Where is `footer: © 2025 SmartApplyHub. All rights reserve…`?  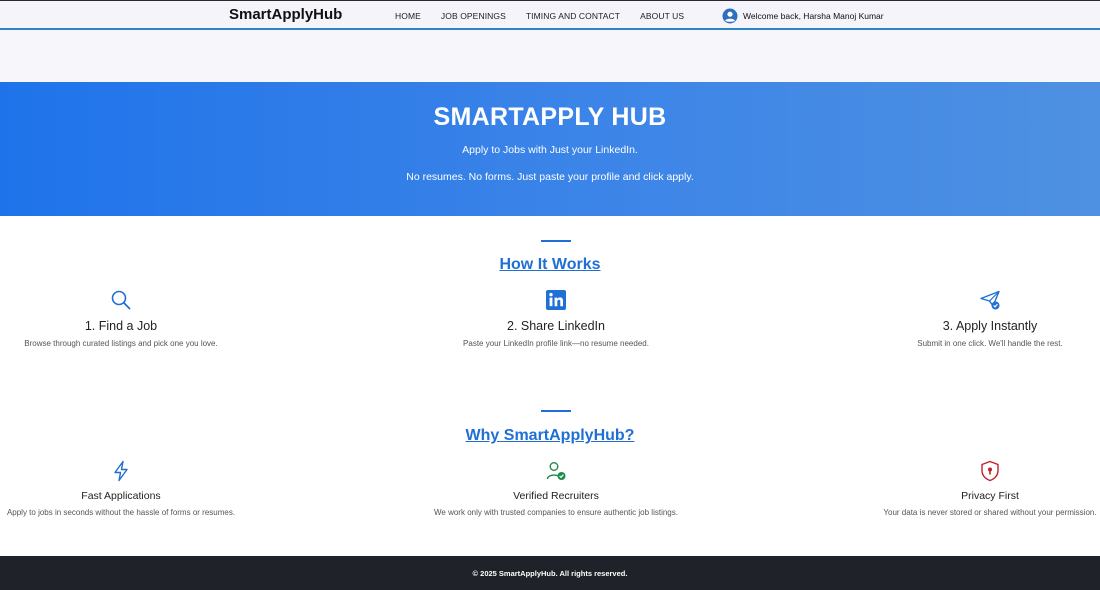
footer: © 2025 SmartApplyHub. All rights reserve… is located at coordinates (550, 573).